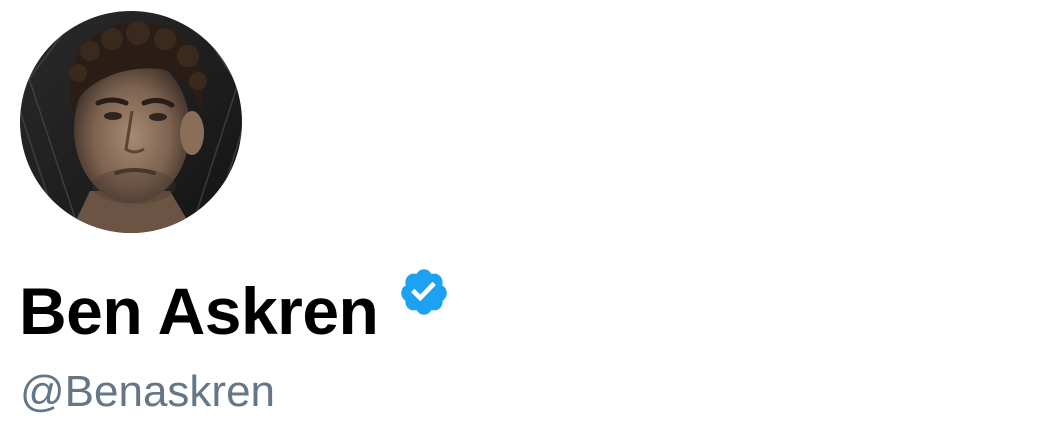 The image size is (1040, 432). I want to click on avatar-photo, so click(131, 122).